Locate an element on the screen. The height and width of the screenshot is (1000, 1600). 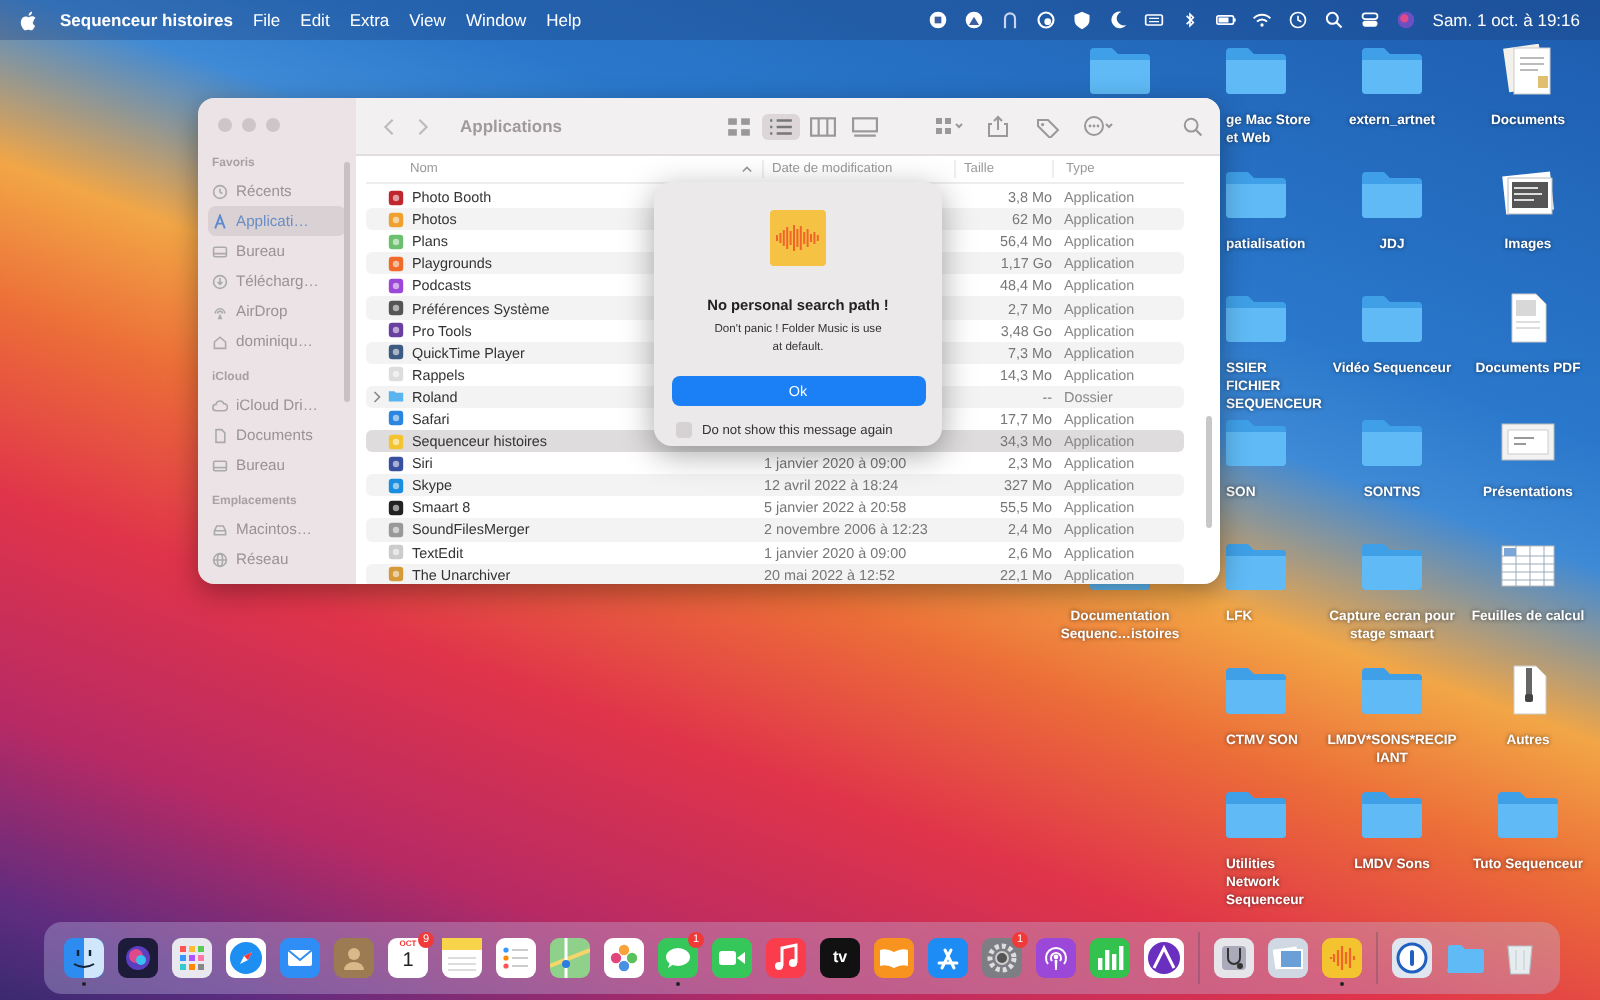
open-book-icon is located at coordinates (894, 957).